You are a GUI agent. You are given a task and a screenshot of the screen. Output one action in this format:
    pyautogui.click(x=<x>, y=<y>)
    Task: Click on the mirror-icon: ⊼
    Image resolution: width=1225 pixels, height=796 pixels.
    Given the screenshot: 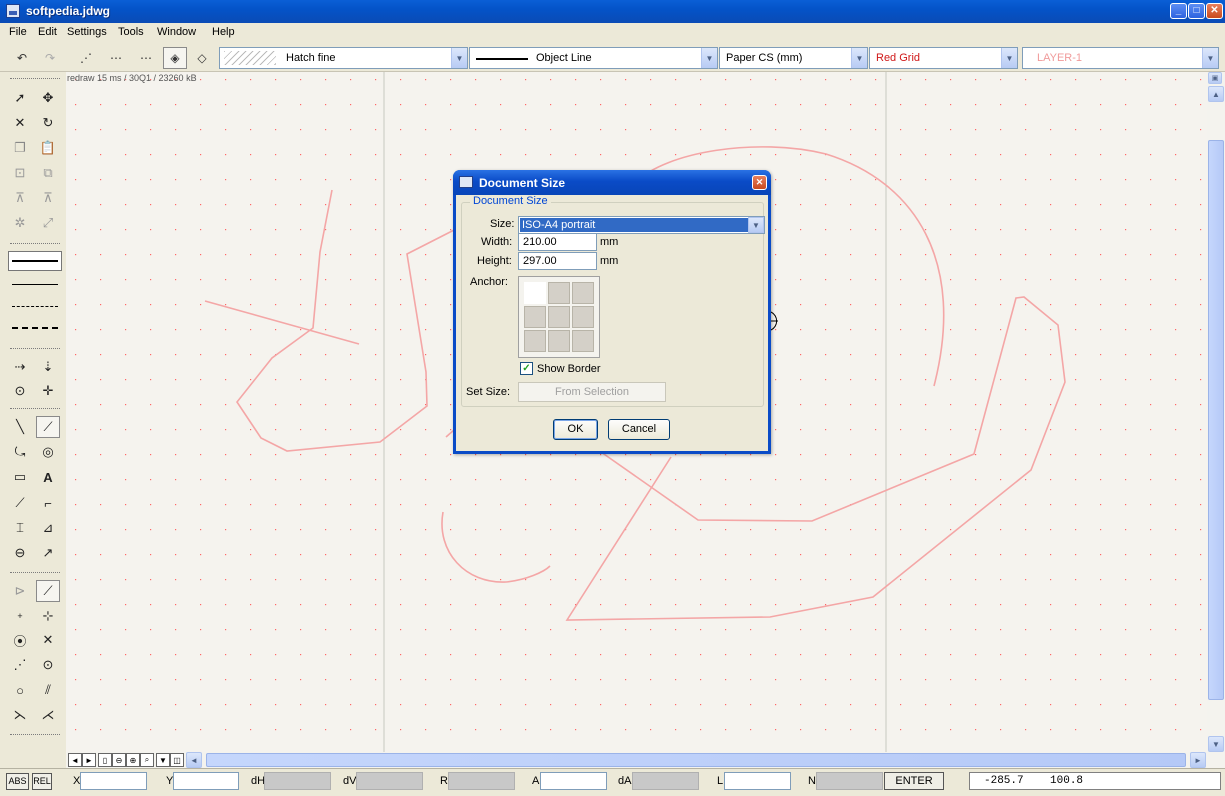 What is the action you would take?
    pyautogui.click(x=20, y=198)
    